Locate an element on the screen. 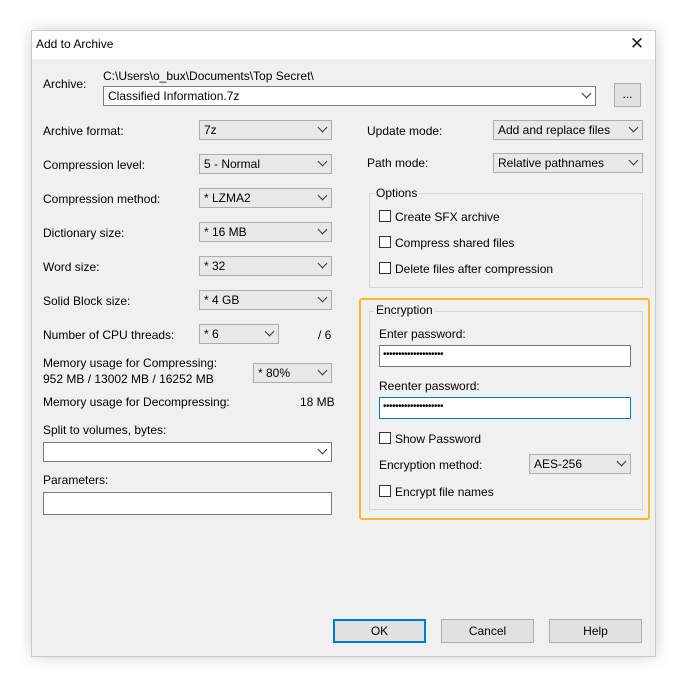 This screenshot has height=689, width=689. memory-compress-value: * 80% is located at coordinates (274, 373).